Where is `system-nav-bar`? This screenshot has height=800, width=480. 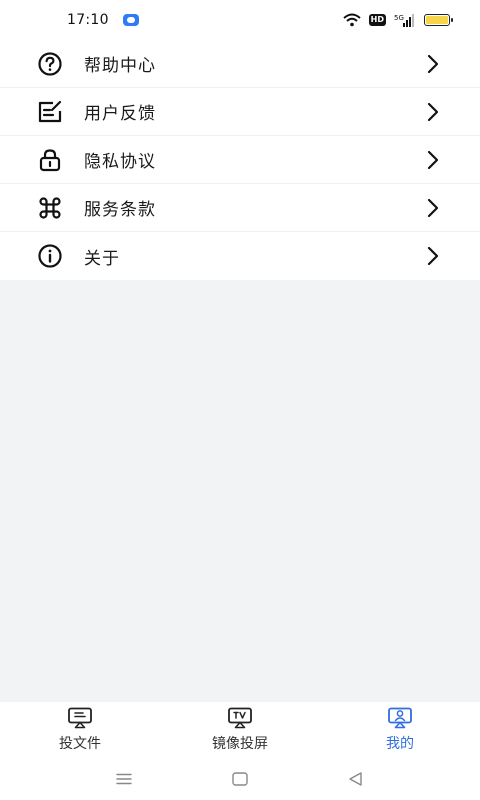 system-nav-bar is located at coordinates (240, 779).